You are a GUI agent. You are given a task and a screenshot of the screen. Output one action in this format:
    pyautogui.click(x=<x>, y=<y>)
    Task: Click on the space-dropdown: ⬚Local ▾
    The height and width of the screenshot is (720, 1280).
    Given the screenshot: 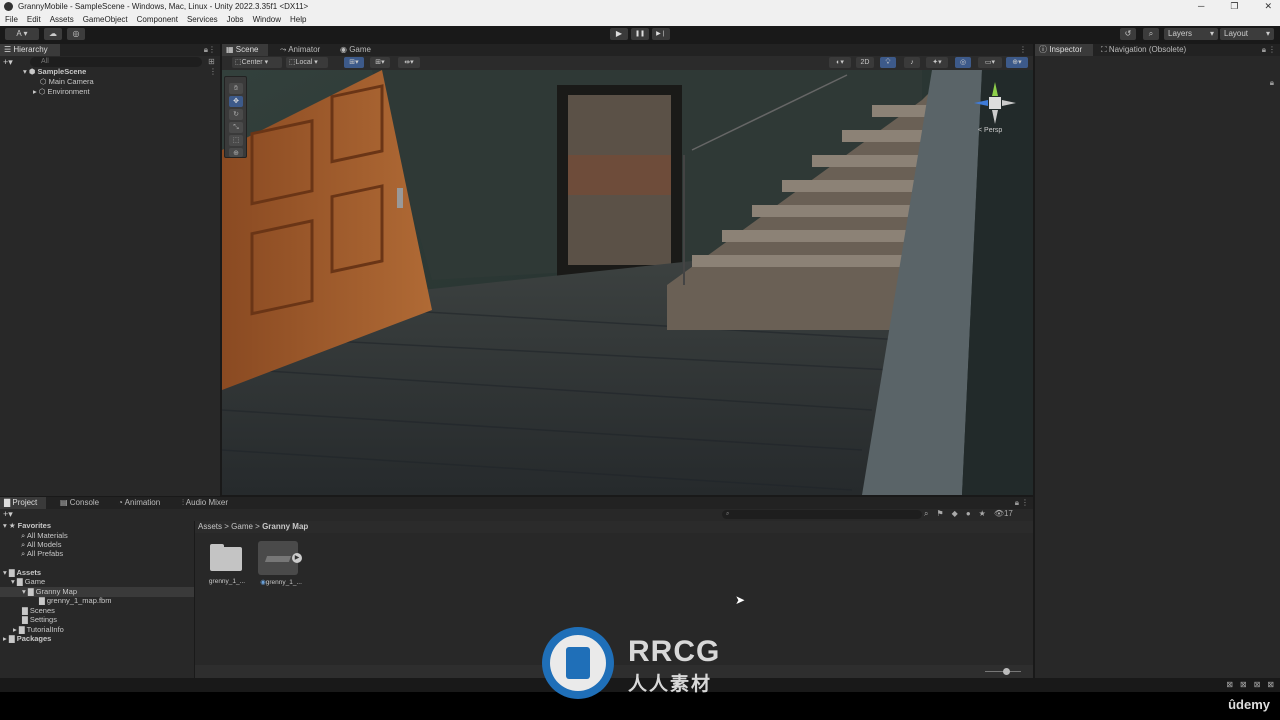 What is the action you would take?
    pyautogui.click(x=307, y=62)
    